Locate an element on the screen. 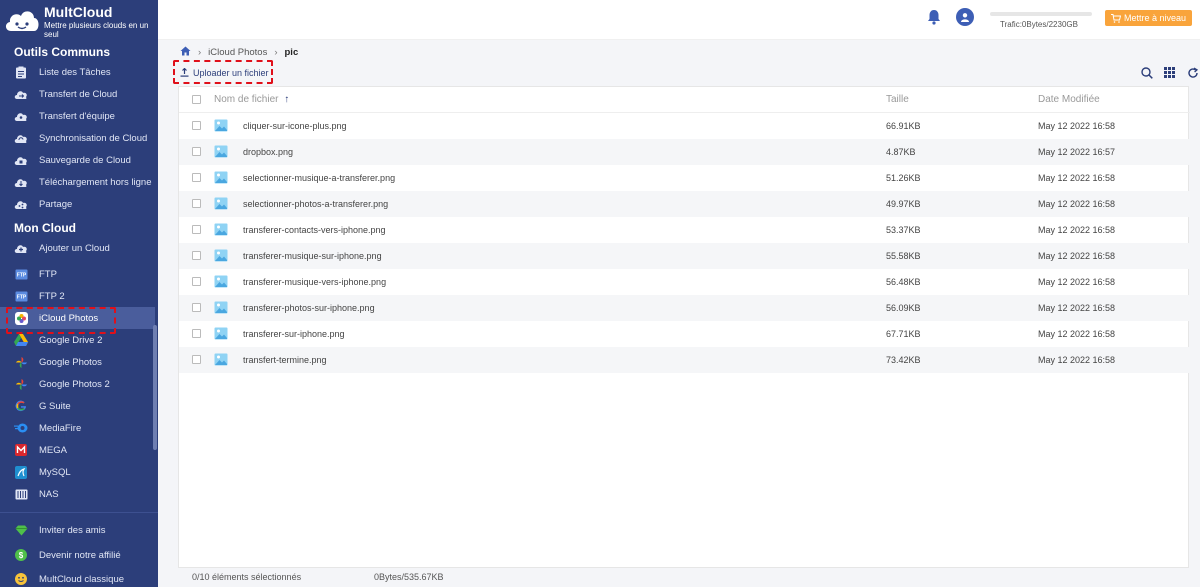 The height and width of the screenshot is (587, 1200). column-header-name: Nom de fichier ↑ is located at coordinates (251, 99).